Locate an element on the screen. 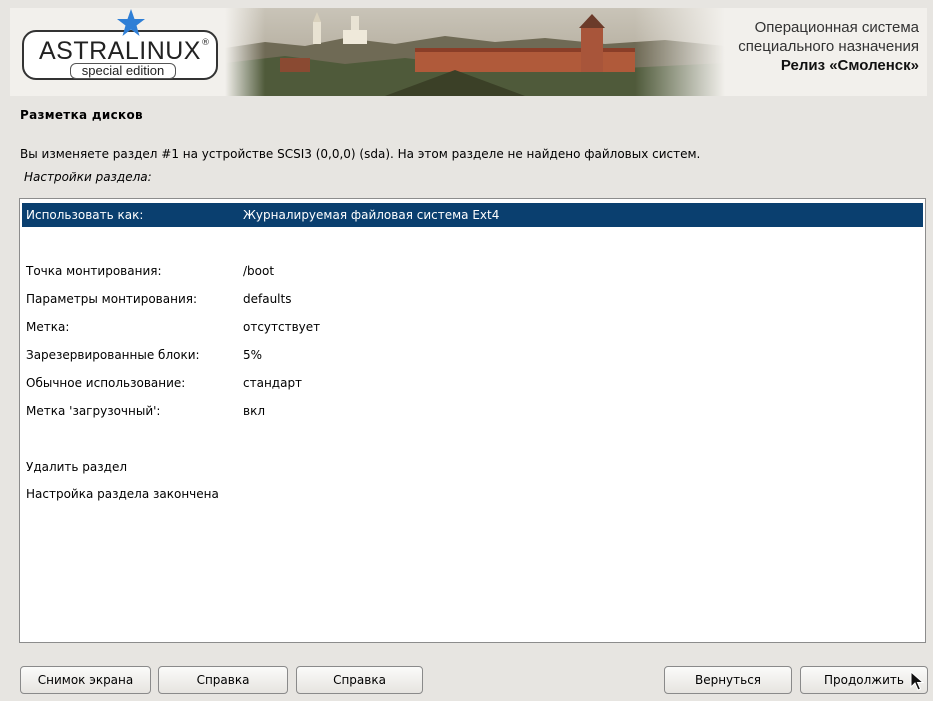 The height and width of the screenshot is (701, 933). os-release: Релиз «Смоленск» is located at coordinates (849, 65).